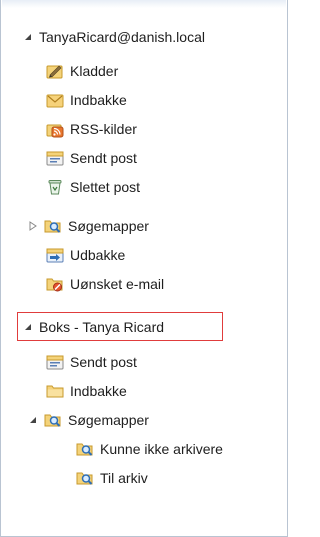 The height and width of the screenshot is (537, 320). What do you see at coordinates (144, 187) in the screenshot?
I see `folder-item-slettet-post: Slettet post` at bounding box center [144, 187].